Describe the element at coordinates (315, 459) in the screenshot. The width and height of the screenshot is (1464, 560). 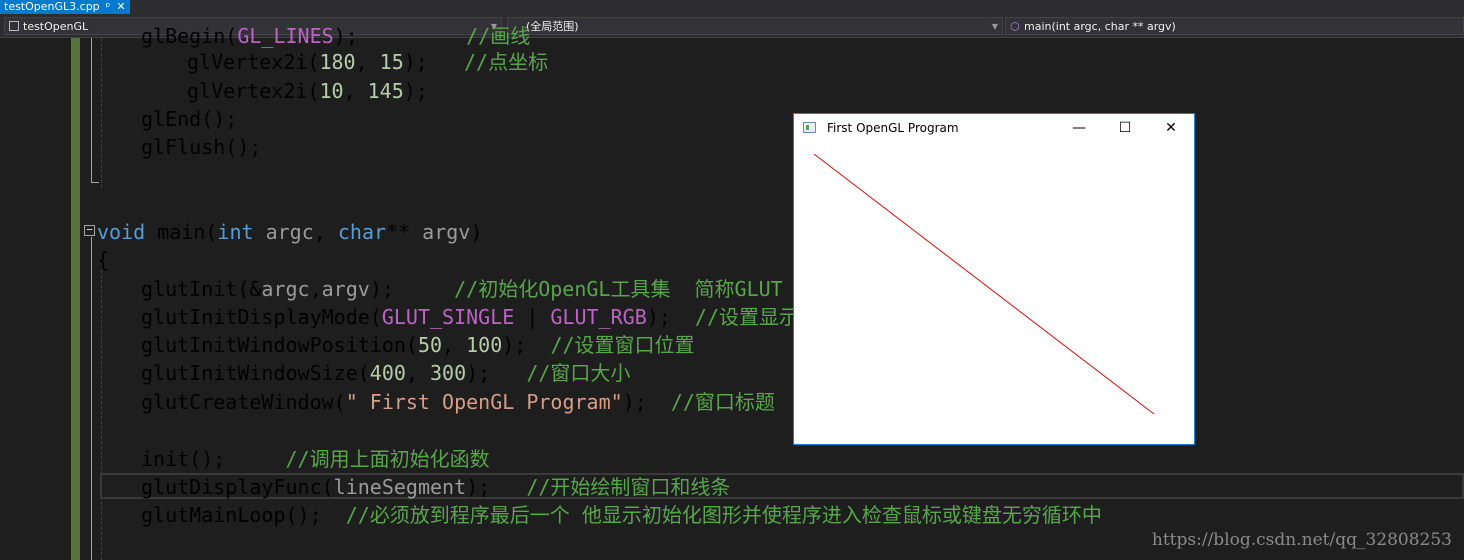
I see `code-line-init: init(); //调用上面初始化函数` at that location.